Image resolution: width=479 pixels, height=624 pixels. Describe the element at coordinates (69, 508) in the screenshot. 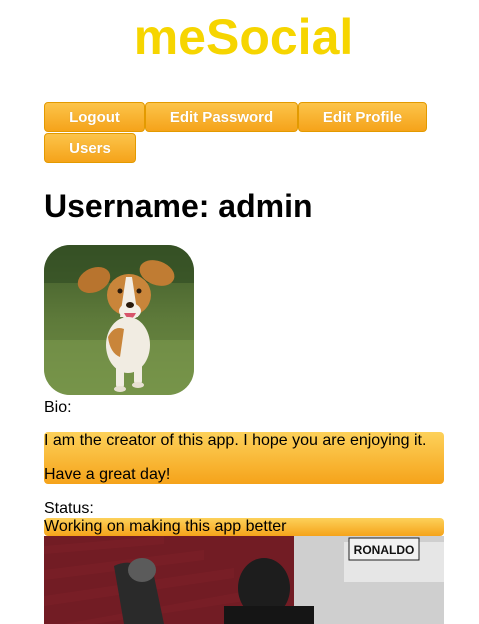

I see `status-label: Status:` at that location.